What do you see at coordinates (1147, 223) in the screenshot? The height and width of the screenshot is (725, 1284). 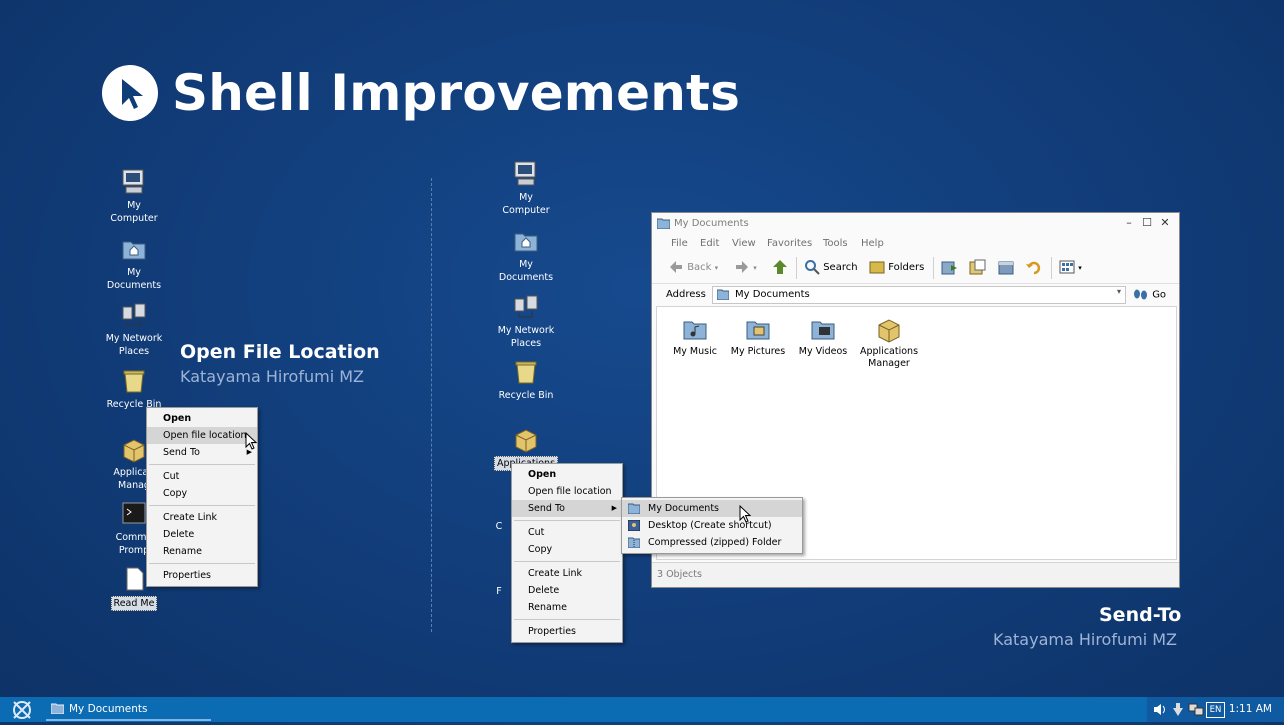 I see `maximize-button: ☐` at bounding box center [1147, 223].